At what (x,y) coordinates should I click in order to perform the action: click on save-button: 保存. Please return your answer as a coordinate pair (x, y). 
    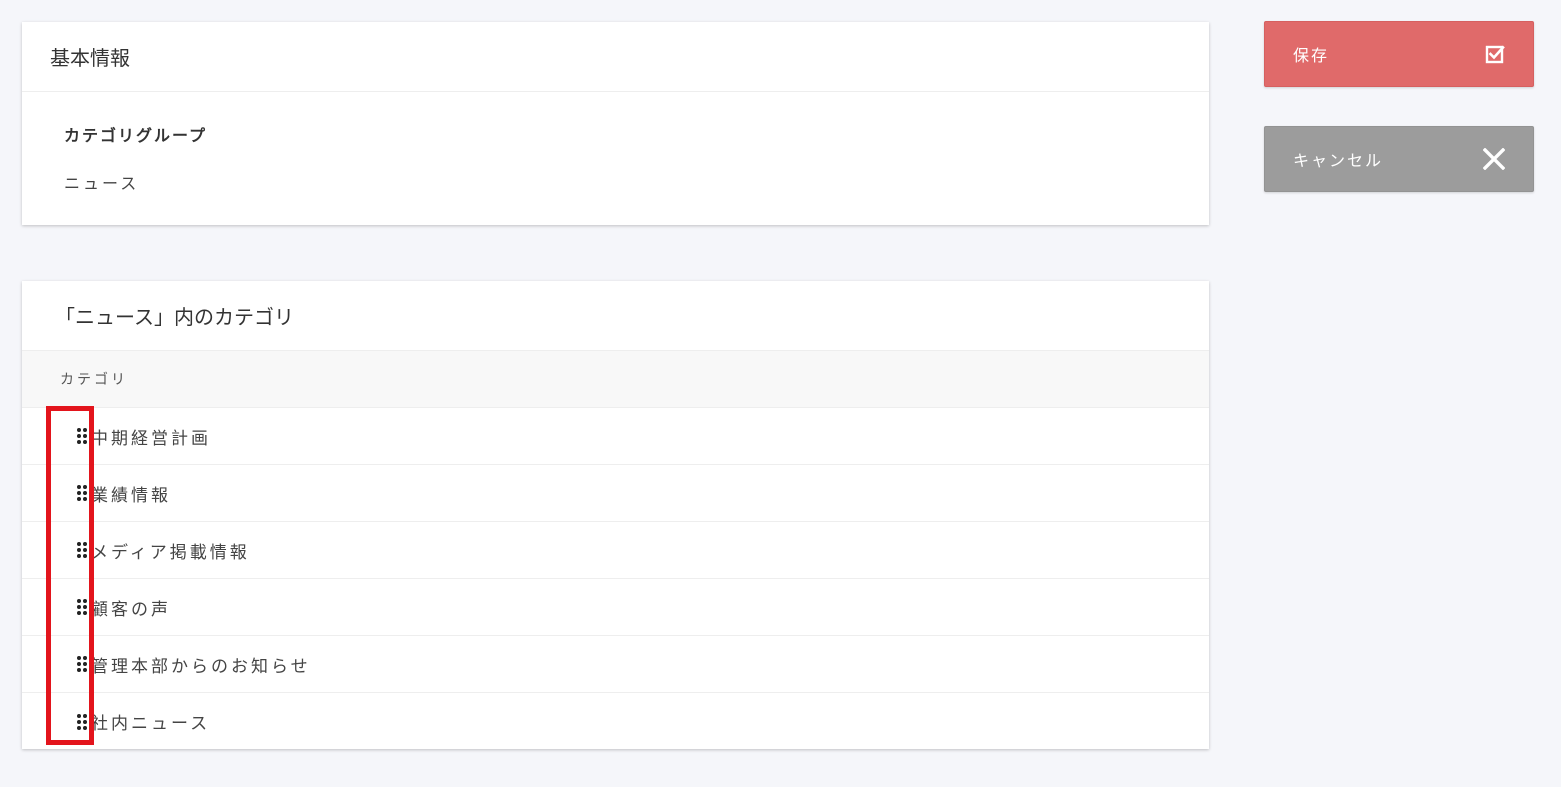
    Looking at the image, I should click on (1399, 54).